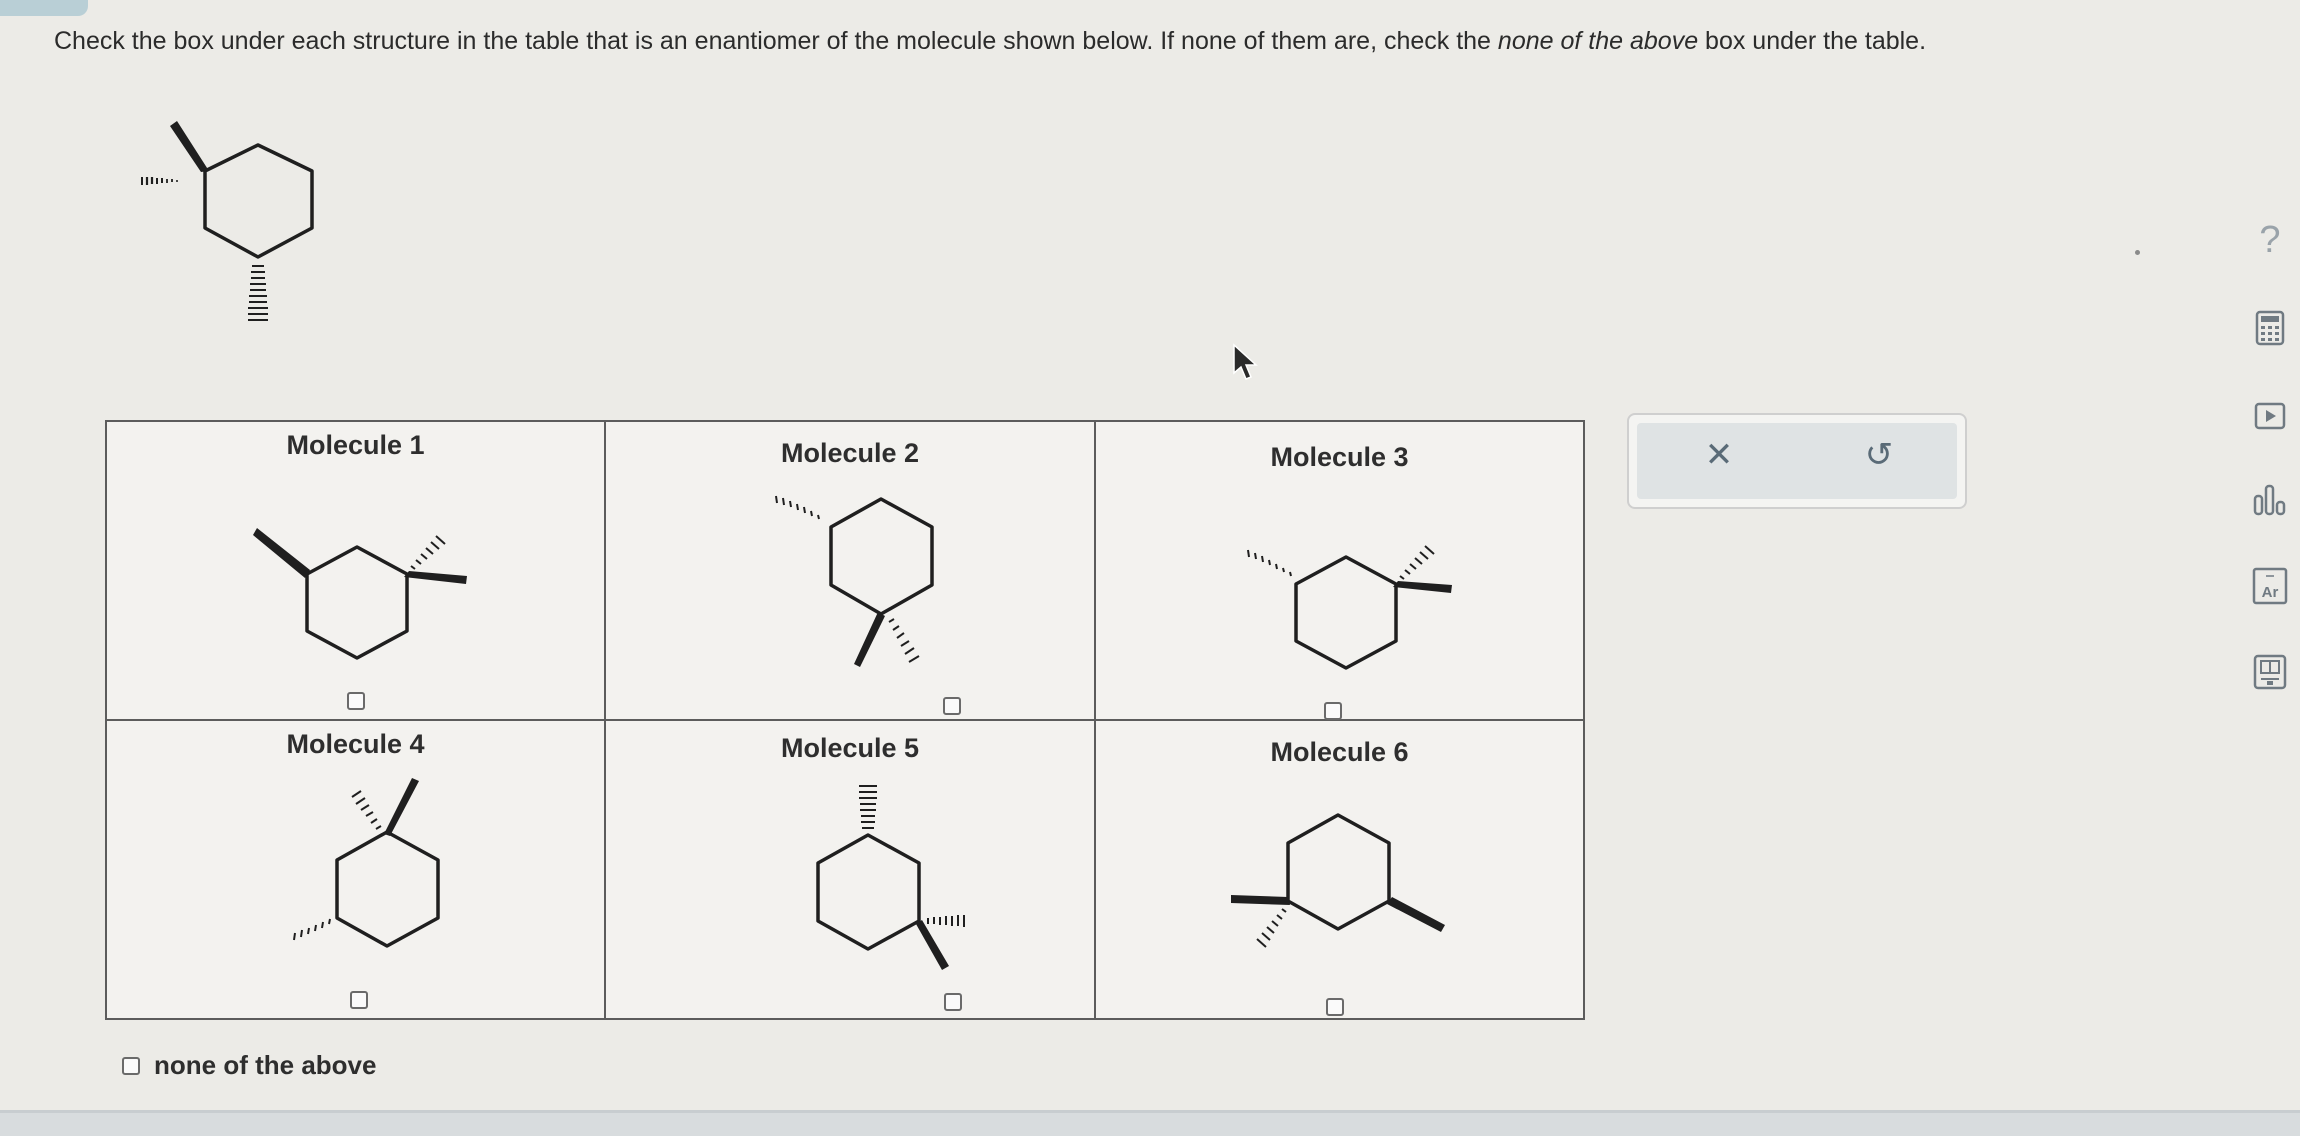  I want to click on cell-molecule-1: Molecule 1, so click(355, 570).